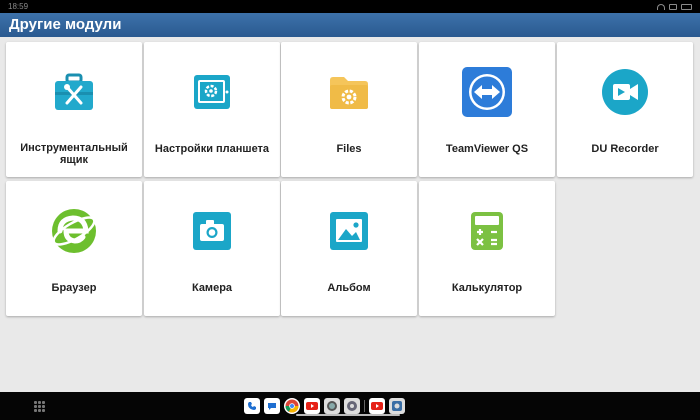  I want to click on notification-icon, so click(673, 6).